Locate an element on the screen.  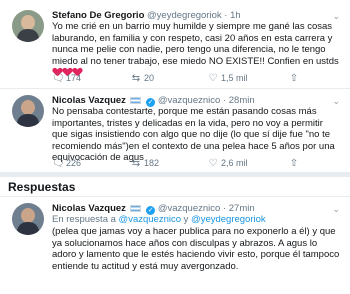
author-name: Stefano De Gregorio is located at coordinates (98, 15).